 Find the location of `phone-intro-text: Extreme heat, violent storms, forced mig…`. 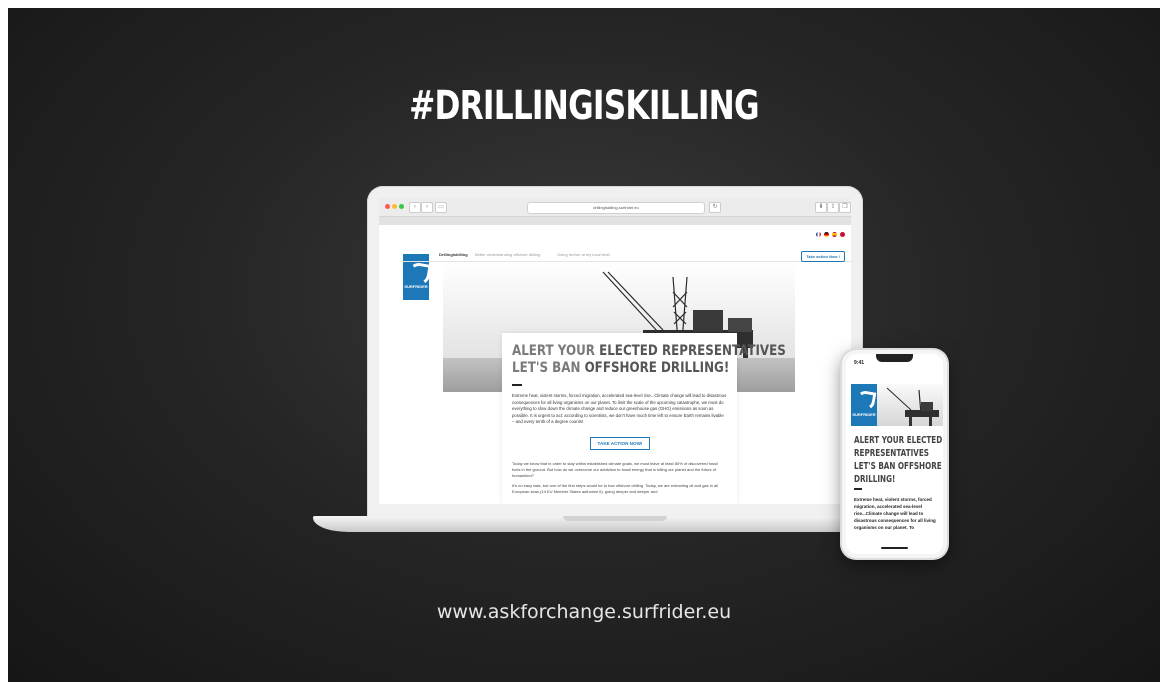

phone-intro-text: Extreme heat, violent storms, forced mig… is located at coordinates (895, 513).